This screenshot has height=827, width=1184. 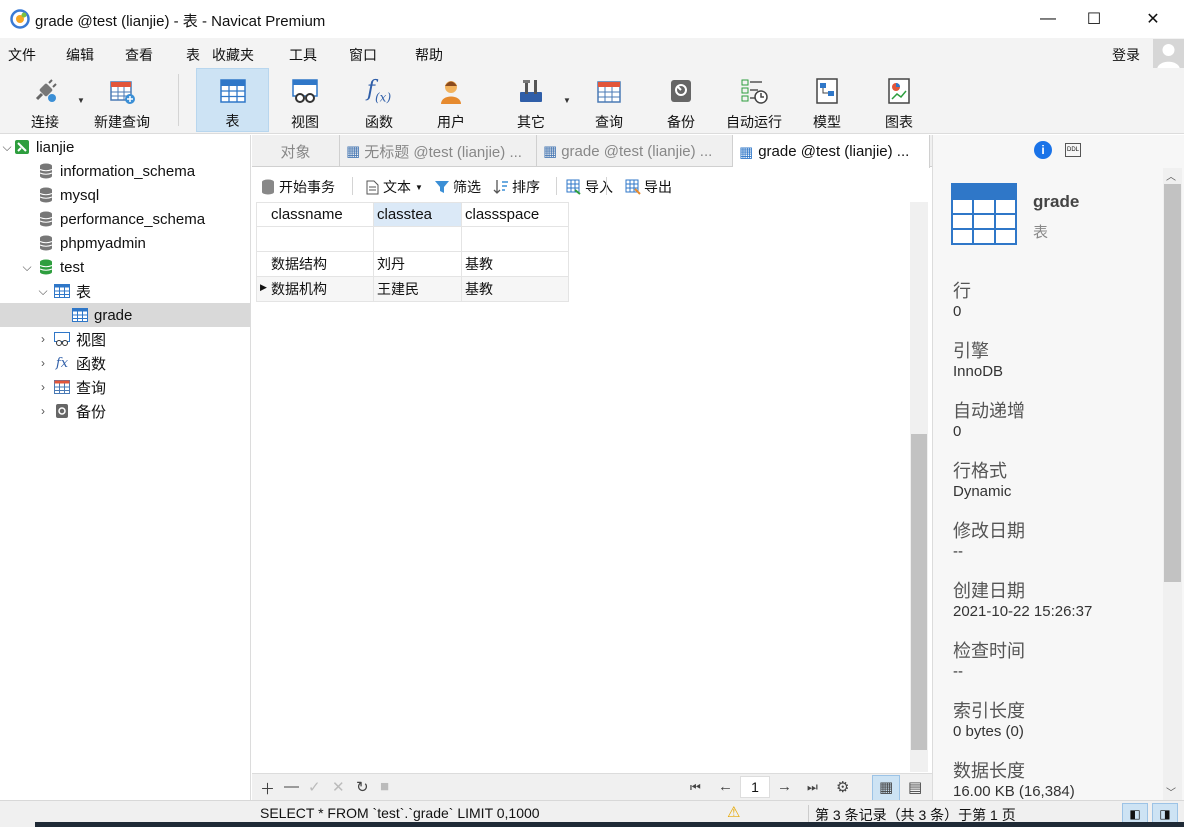 I want to click on tree-views-group: › 视图, so click(x=125, y=339).